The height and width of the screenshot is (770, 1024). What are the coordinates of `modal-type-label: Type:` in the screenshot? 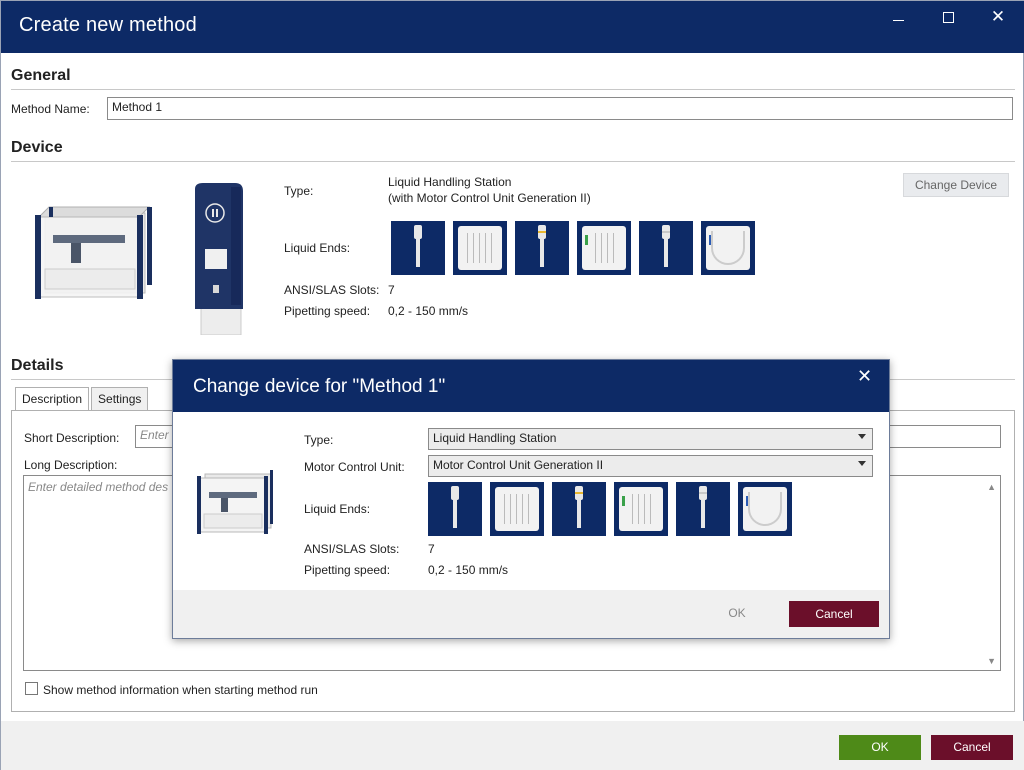 It's located at (319, 440).